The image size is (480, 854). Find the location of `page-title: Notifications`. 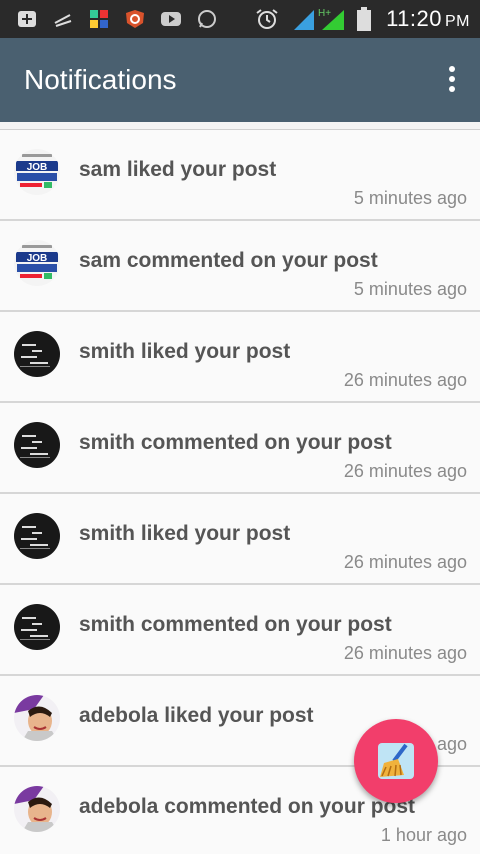

page-title: Notifications is located at coordinates (100, 79).